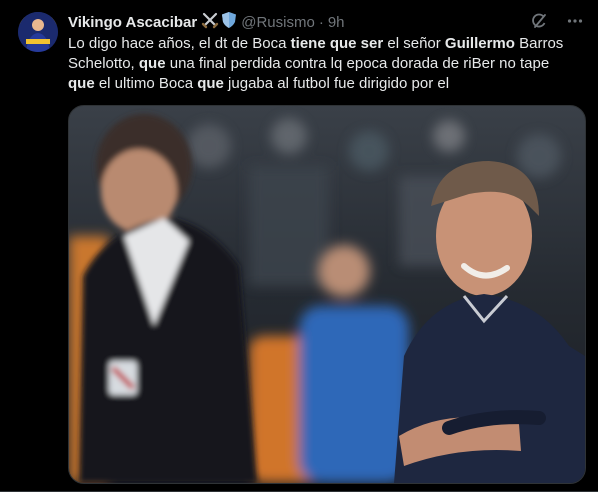  I want to click on tweet-header: Vikingo Ascacibar @Rusismo · 9h, so click(206, 22).